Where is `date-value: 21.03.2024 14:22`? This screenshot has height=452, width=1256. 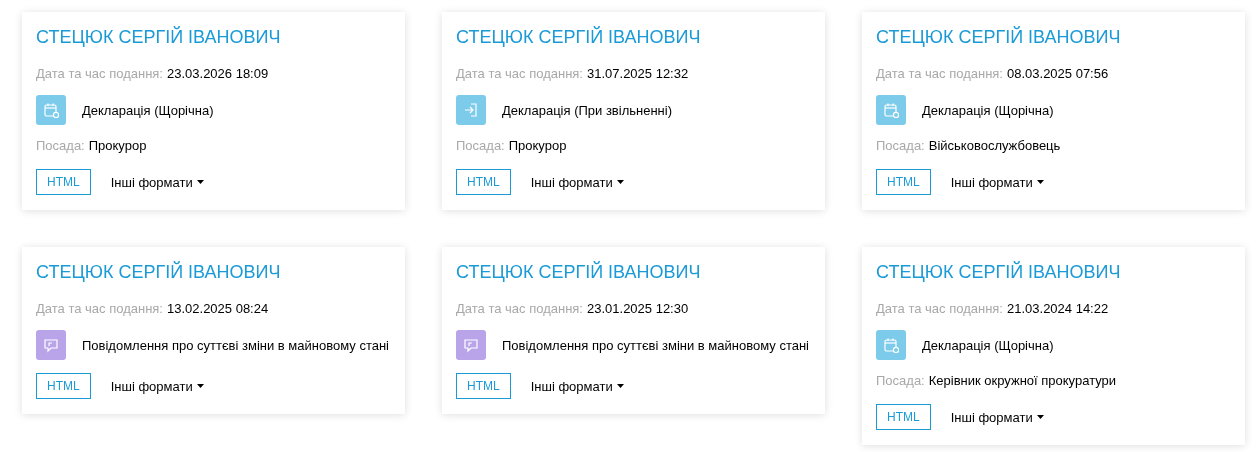 date-value: 21.03.2024 14:22 is located at coordinates (1058, 309).